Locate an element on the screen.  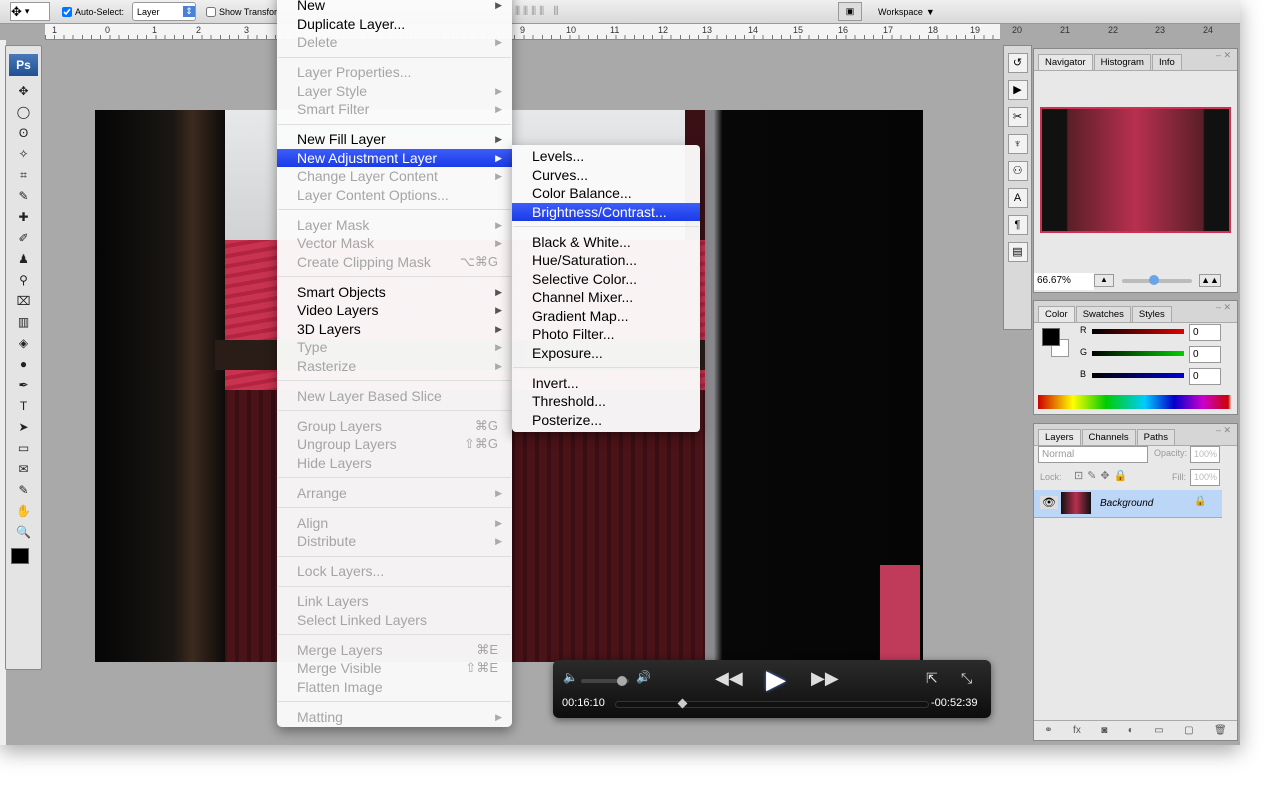
volume-slider is located at coordinates (605, 681).